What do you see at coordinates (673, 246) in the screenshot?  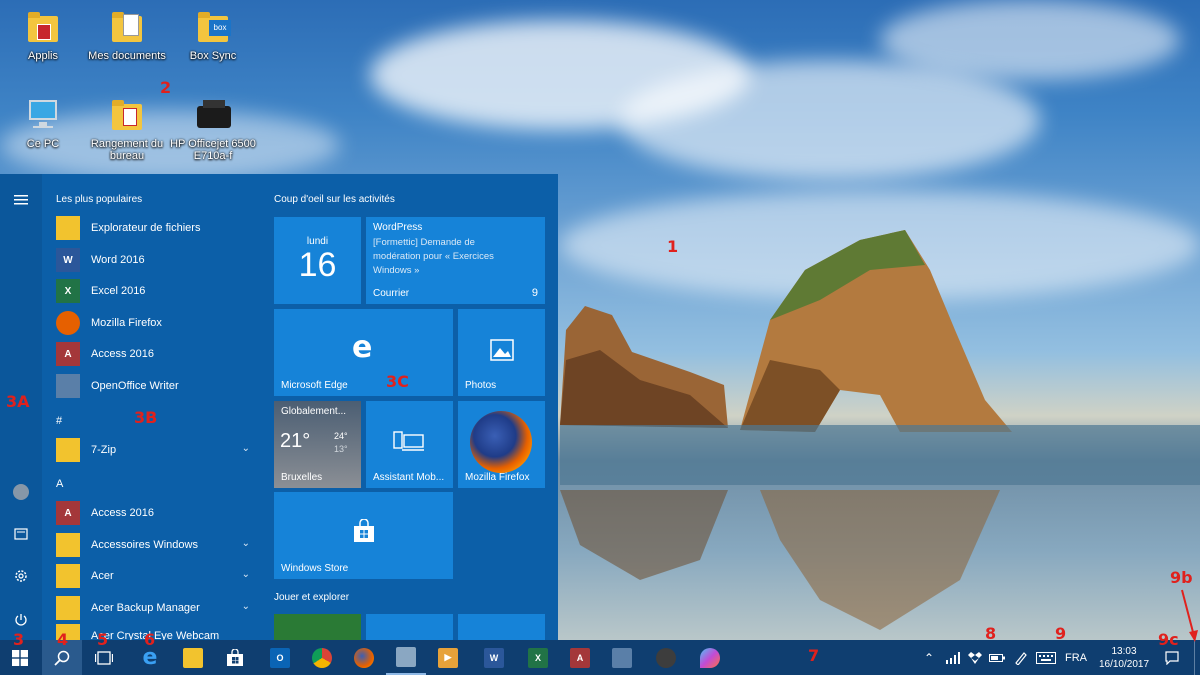 I see `annotation-label: 1` at bounding box center [673, 246].